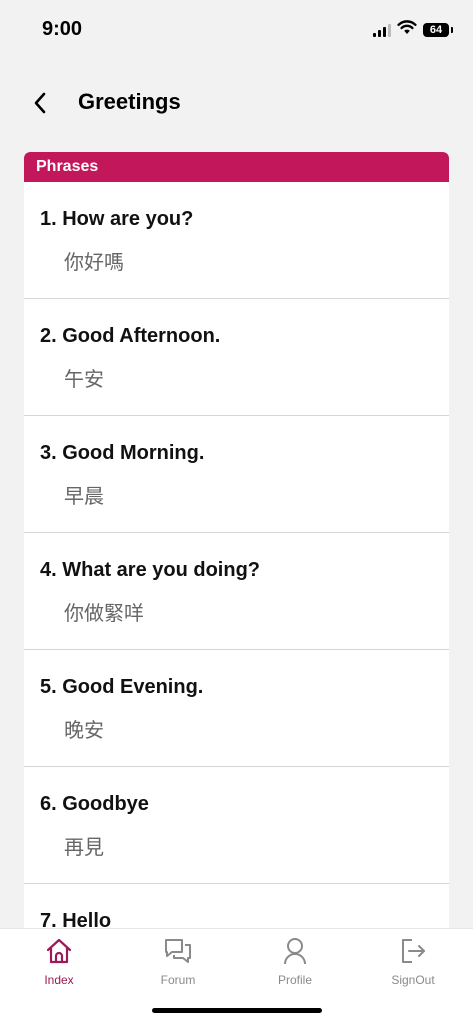  I want to click on phrase-chinese: 再見, so click(84, 847).